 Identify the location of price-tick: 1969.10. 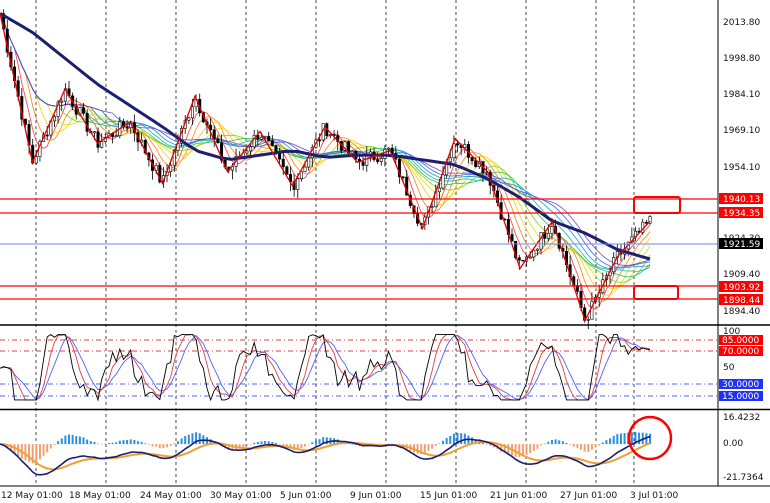
(741, 131).